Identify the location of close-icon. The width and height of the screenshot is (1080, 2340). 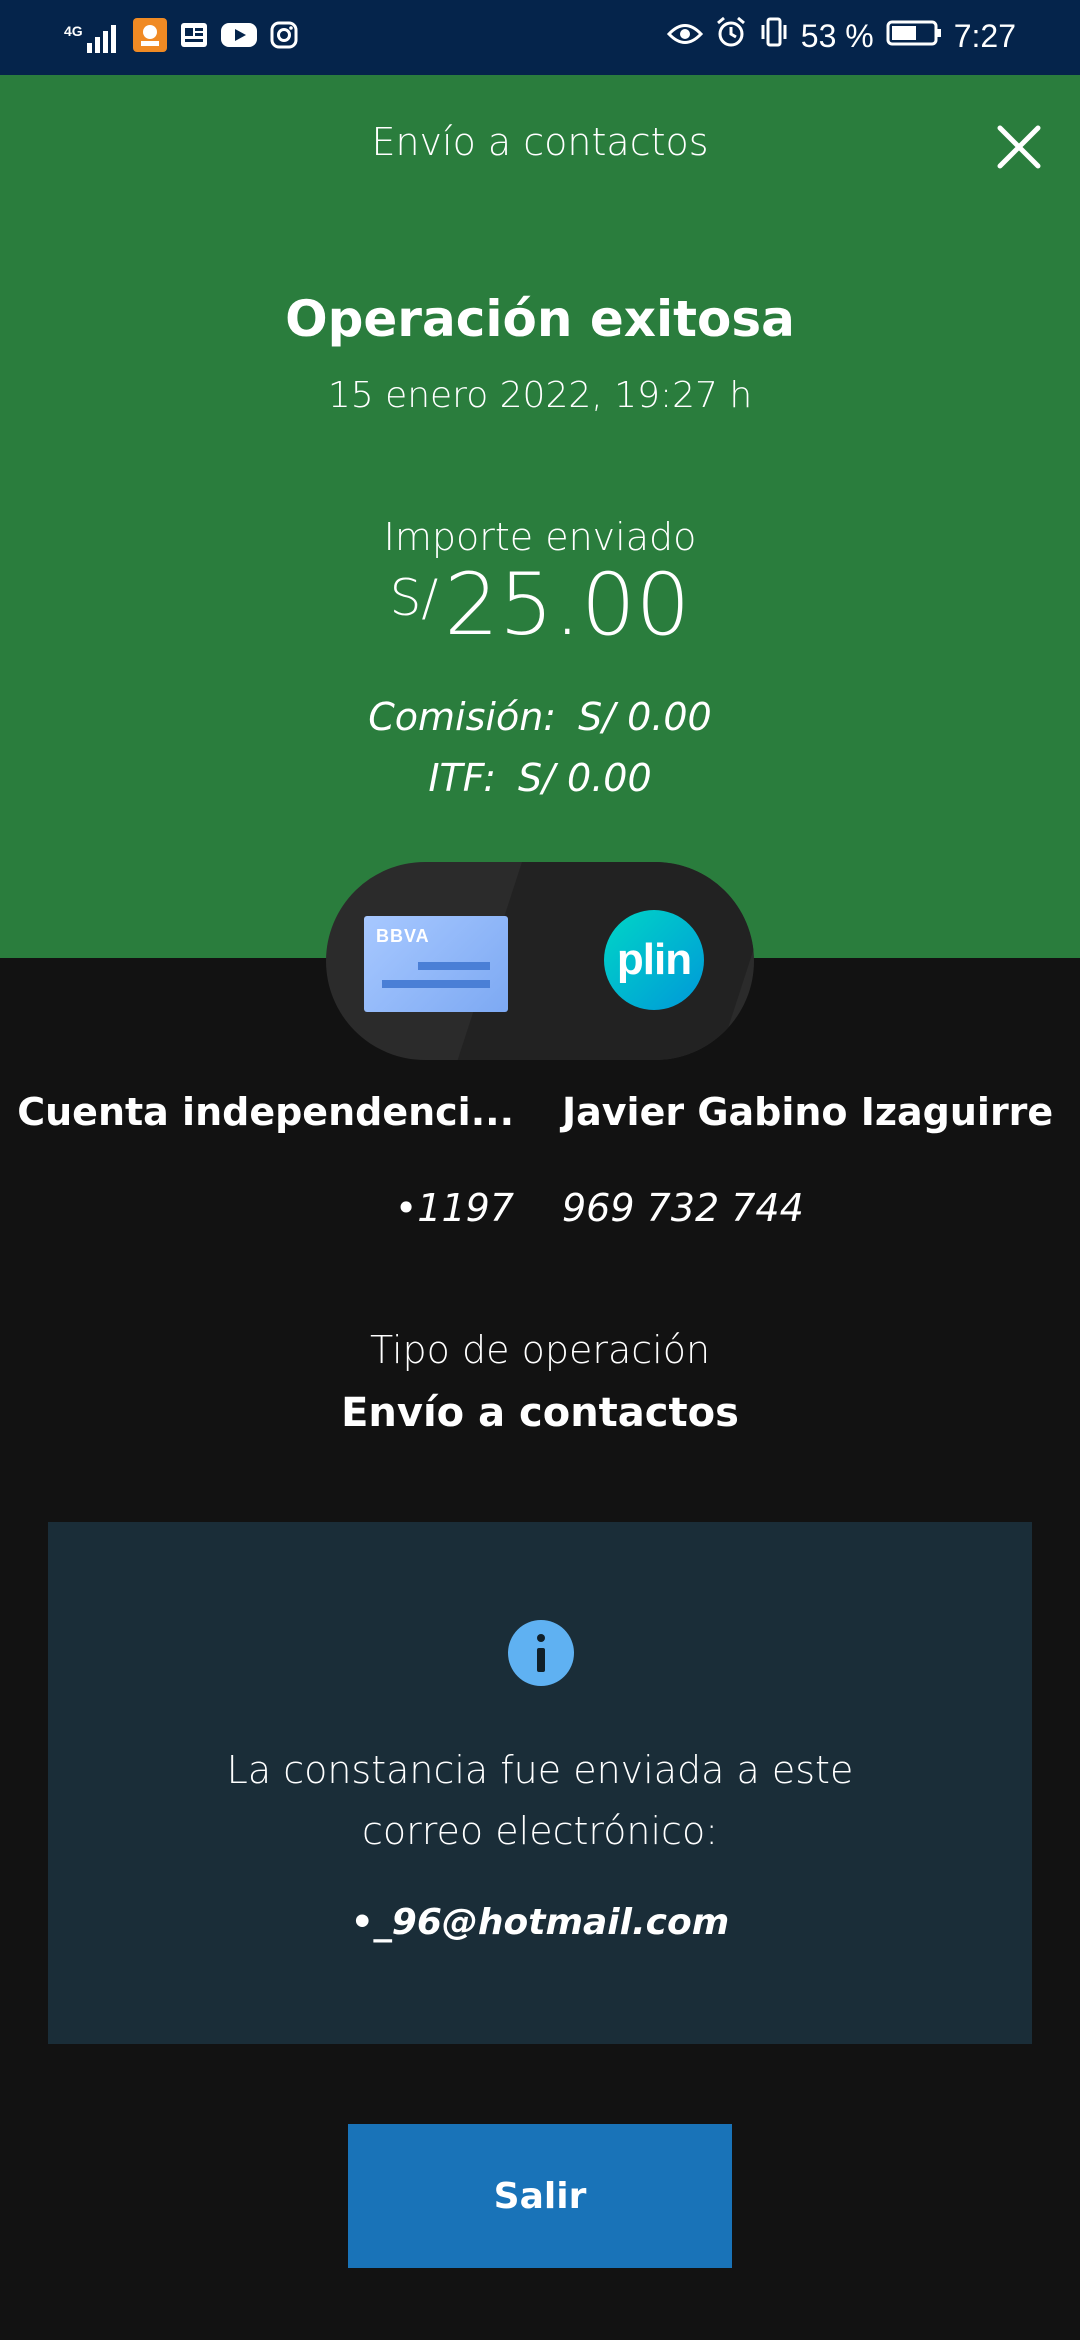
(1019, 147).